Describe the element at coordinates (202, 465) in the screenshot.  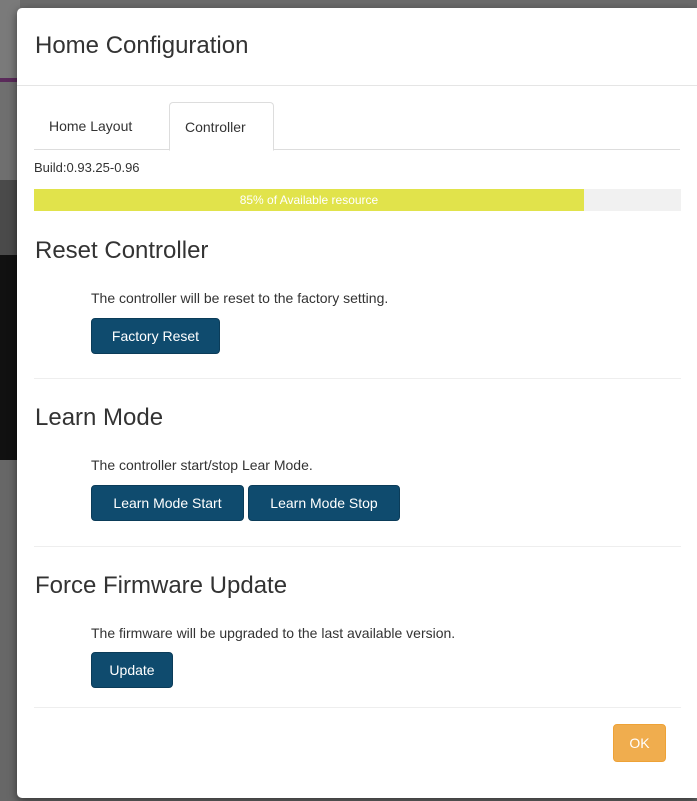
I see `learn-mode-description: The controller start/stop Lear Mode.` at that location.